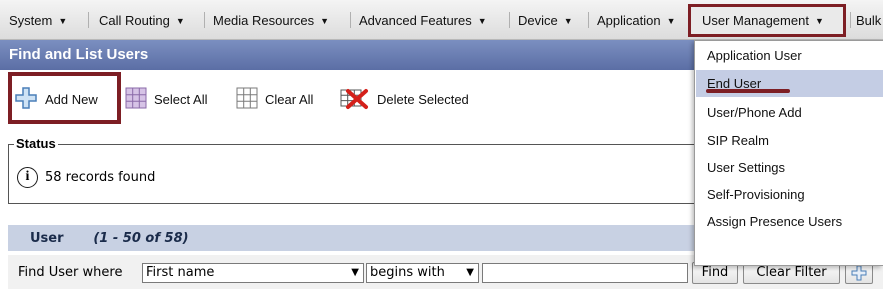 The height and width of the screenshot is (296, 883). Describe the element at coordinates (47, 238) in the screenshot. I see `results-title: User` at that location.